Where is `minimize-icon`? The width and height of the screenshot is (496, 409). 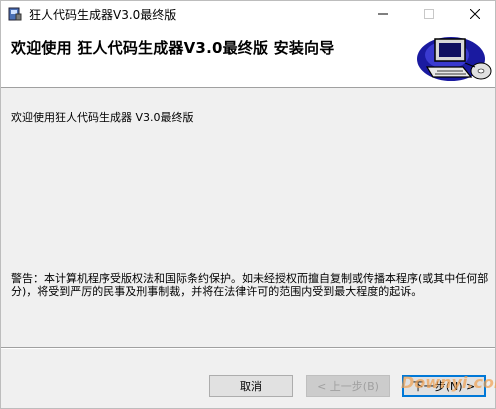 minimize-icon is located at coordinates (383, 14).